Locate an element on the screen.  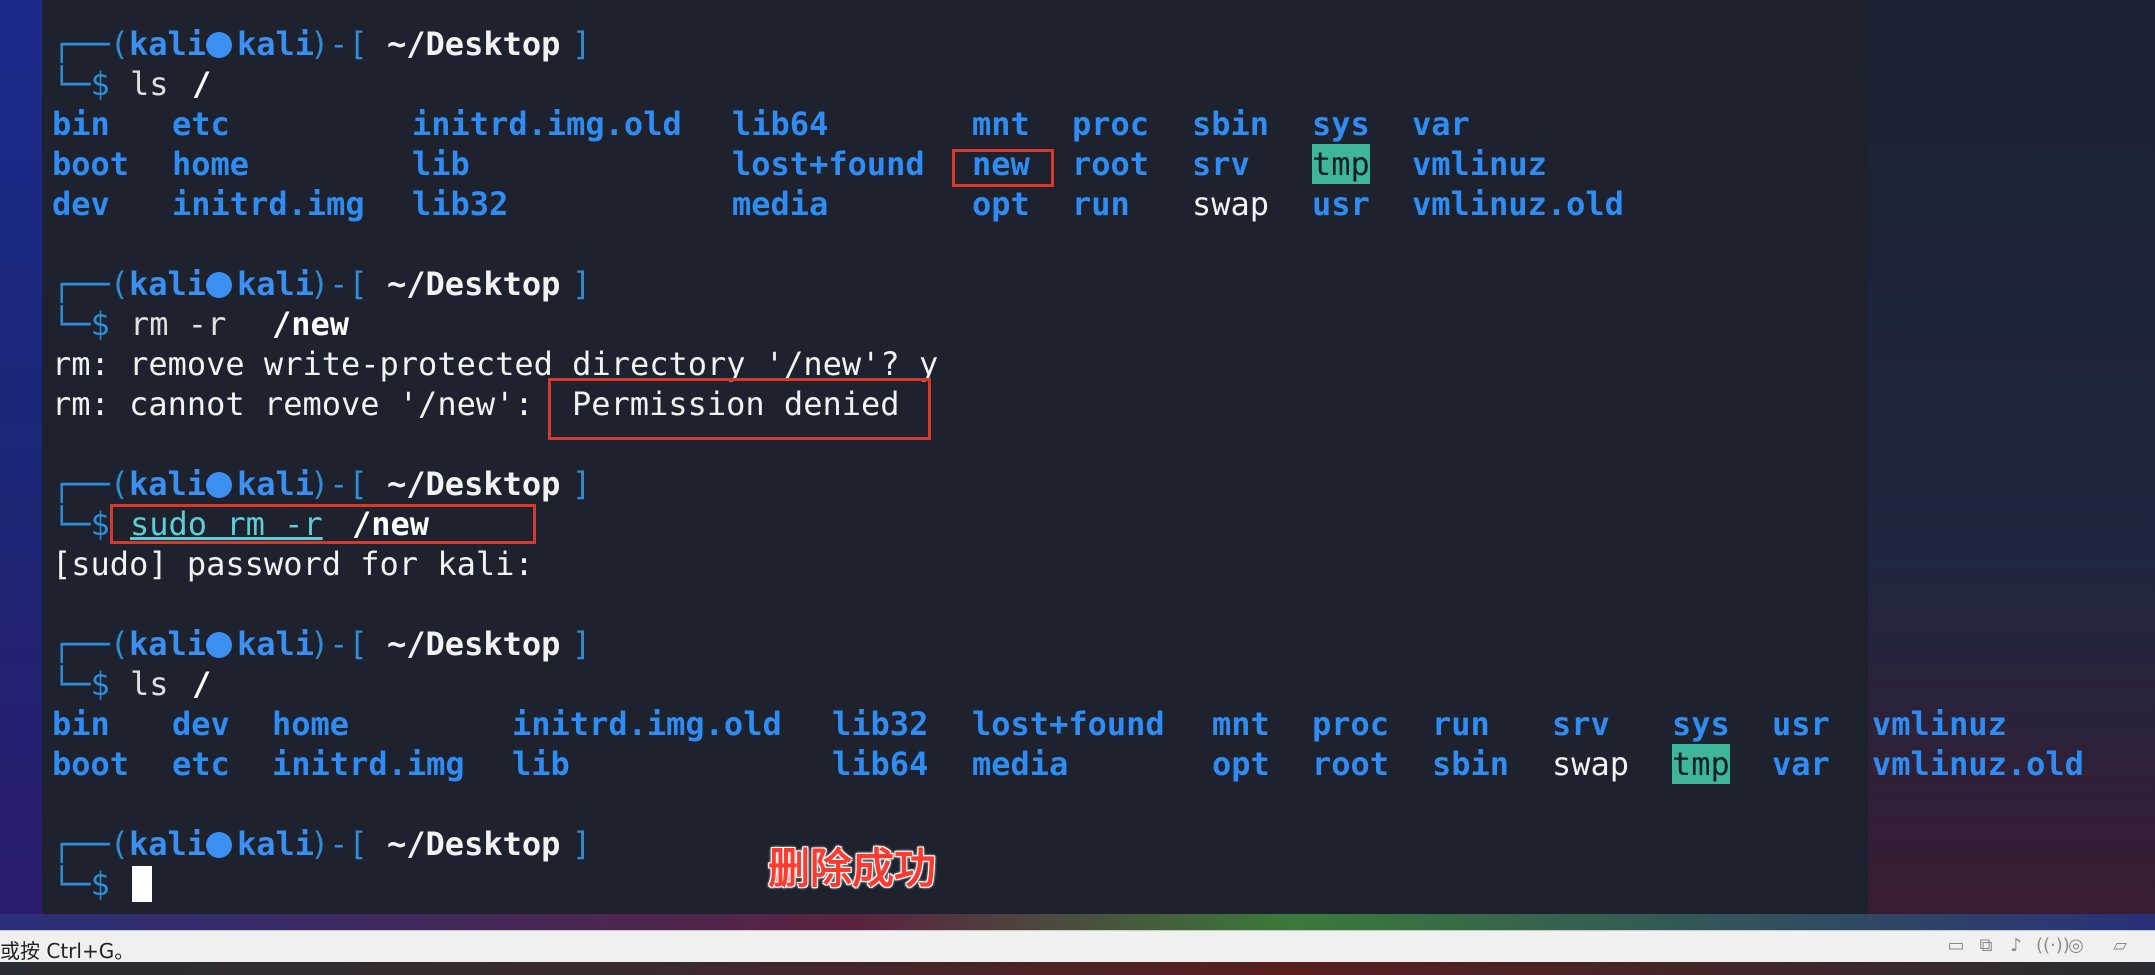
output-text: [sudo] password for kali: is located at coordinates (293, 564).